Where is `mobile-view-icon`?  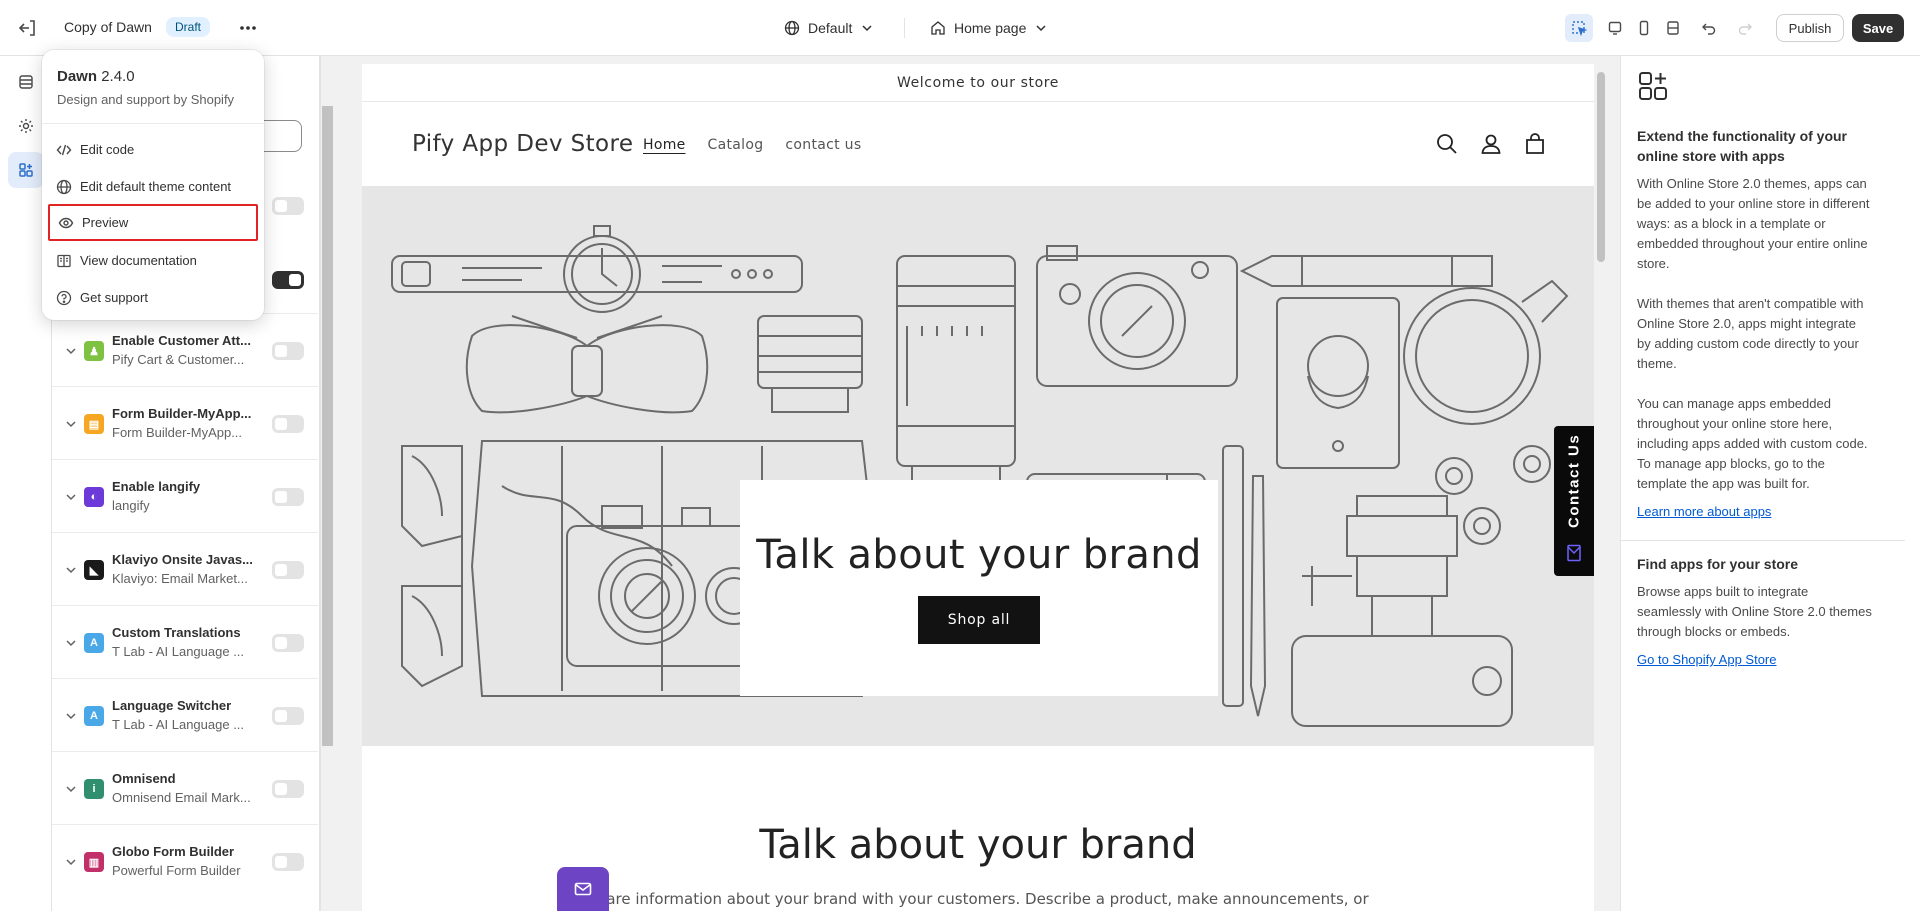 mobile-view-icon is located at coordinates (1644, 28).